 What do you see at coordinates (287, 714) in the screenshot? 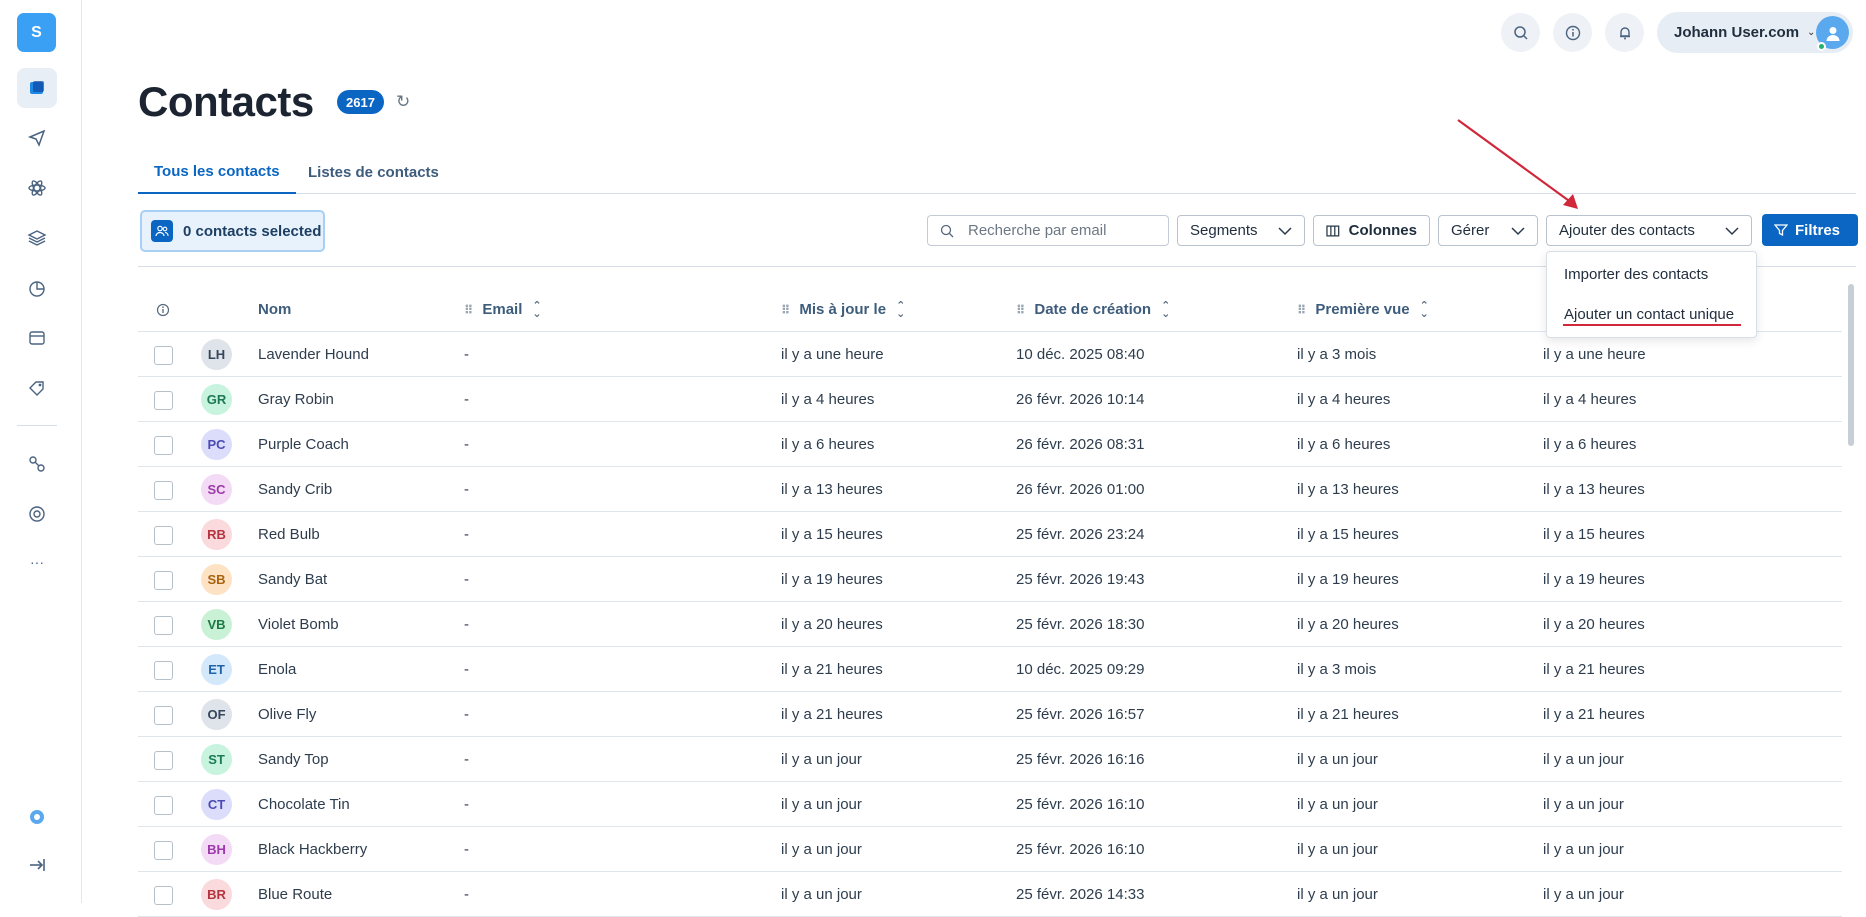
I see `contact-name: Olive Fly` at bounding box center [287, 714].